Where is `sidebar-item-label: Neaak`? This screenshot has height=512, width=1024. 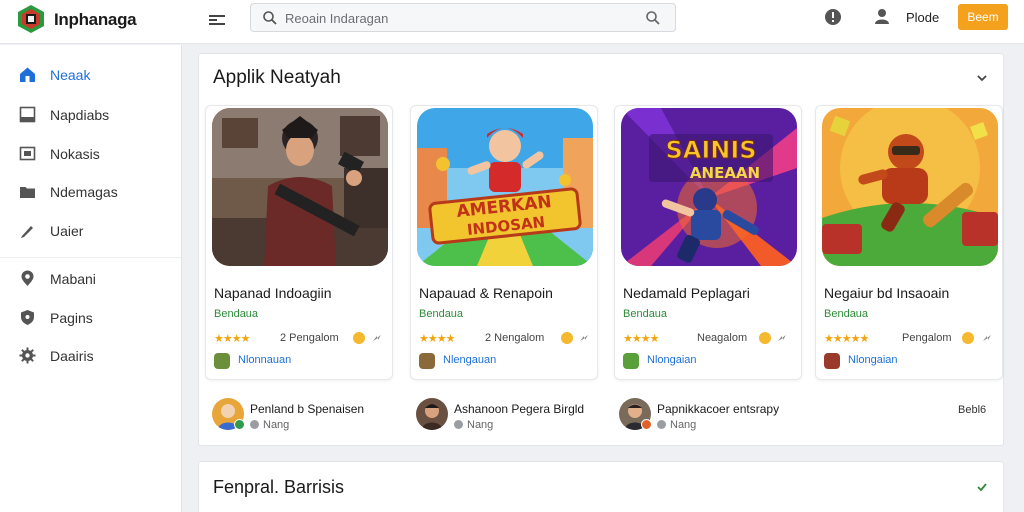 sidebar-item-label: Neaak is located at coordinates (70, 75).